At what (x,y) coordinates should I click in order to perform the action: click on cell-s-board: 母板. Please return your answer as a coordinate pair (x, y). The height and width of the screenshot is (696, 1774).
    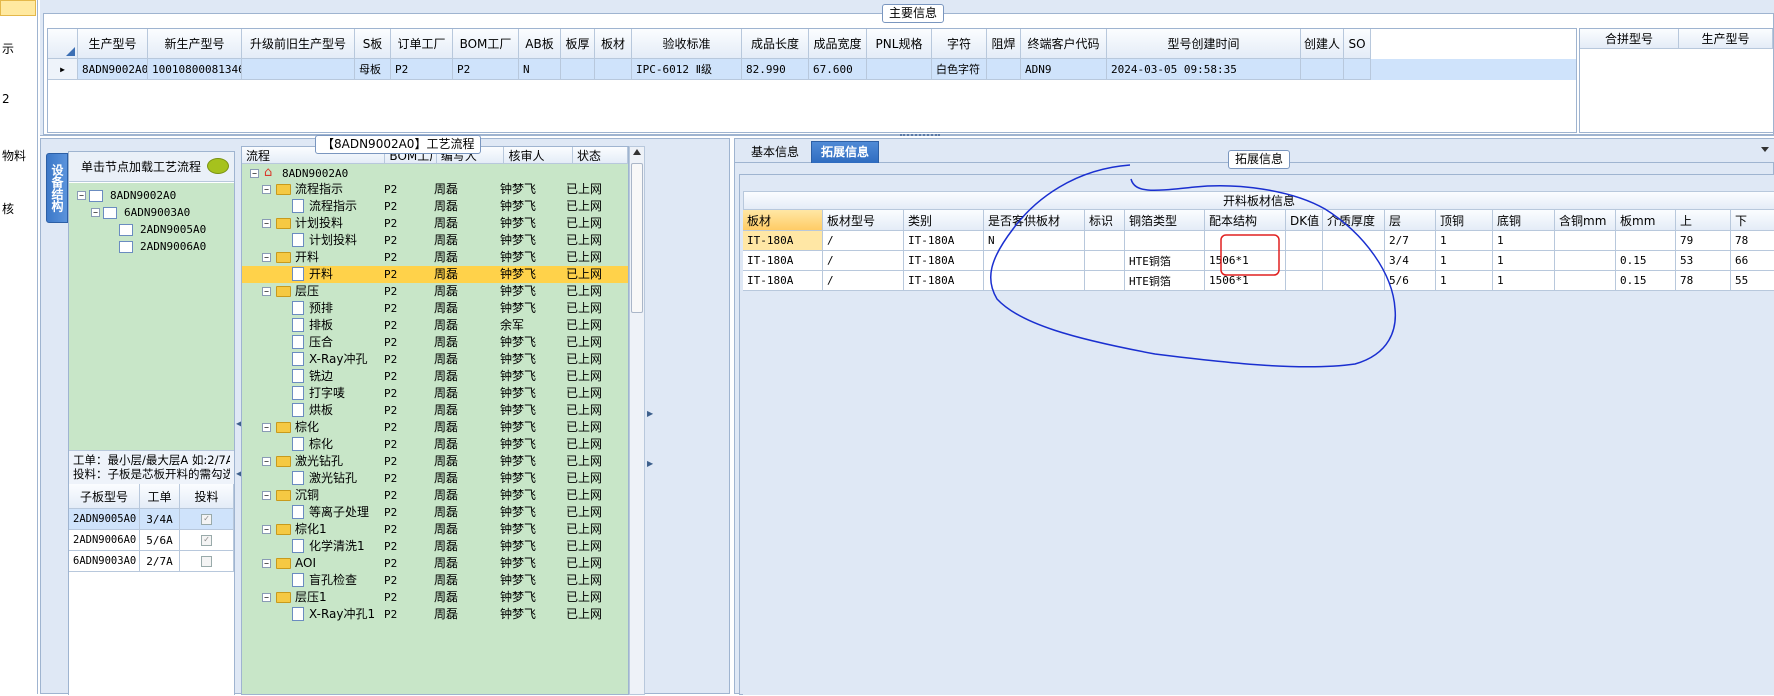
    Looking at the image, I should click on (373, 69).